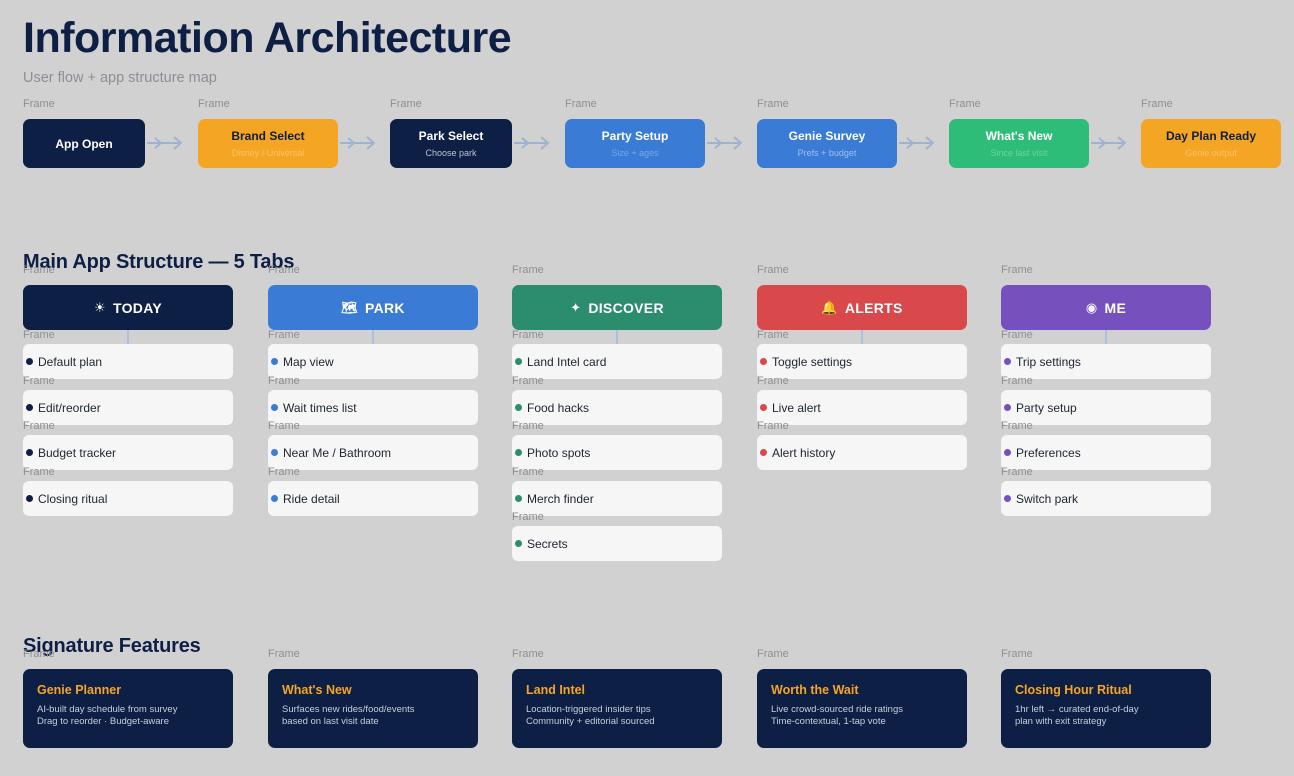  What do you see at coordinates (560, 498) in the screenshot?
I see `list-item-label: Merch finder` at bounding box center [560, 498].